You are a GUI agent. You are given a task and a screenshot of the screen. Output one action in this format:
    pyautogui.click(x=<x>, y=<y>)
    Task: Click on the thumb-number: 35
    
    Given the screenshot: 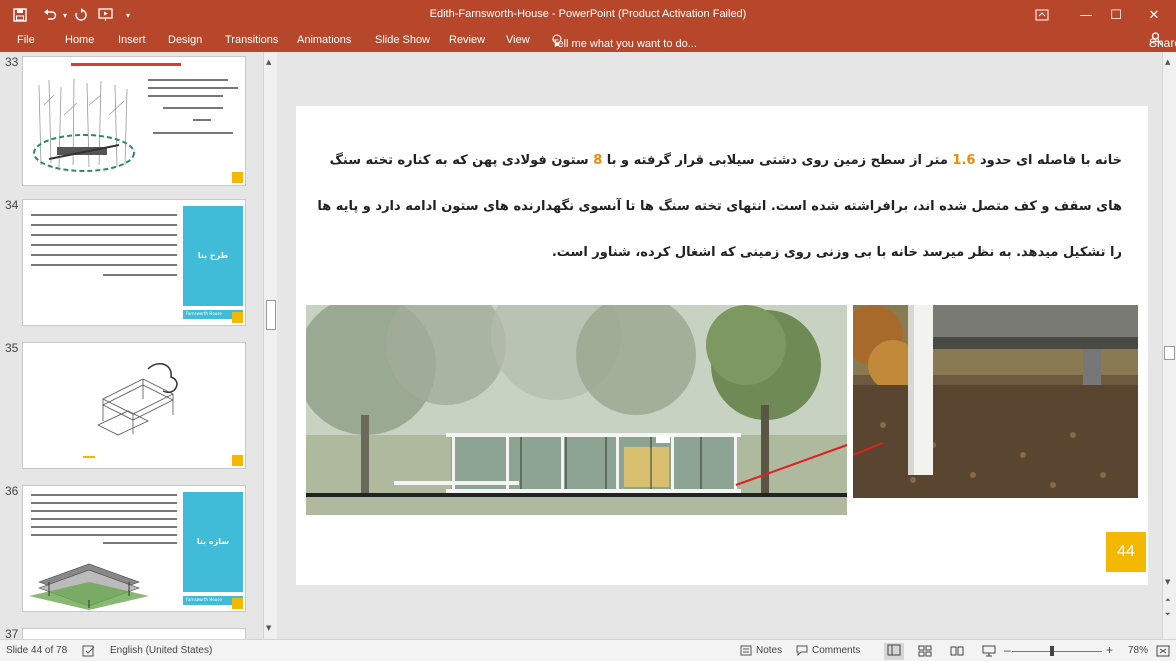 What is the action you would take?
    pyautogui.click(x=12, y=348)
    